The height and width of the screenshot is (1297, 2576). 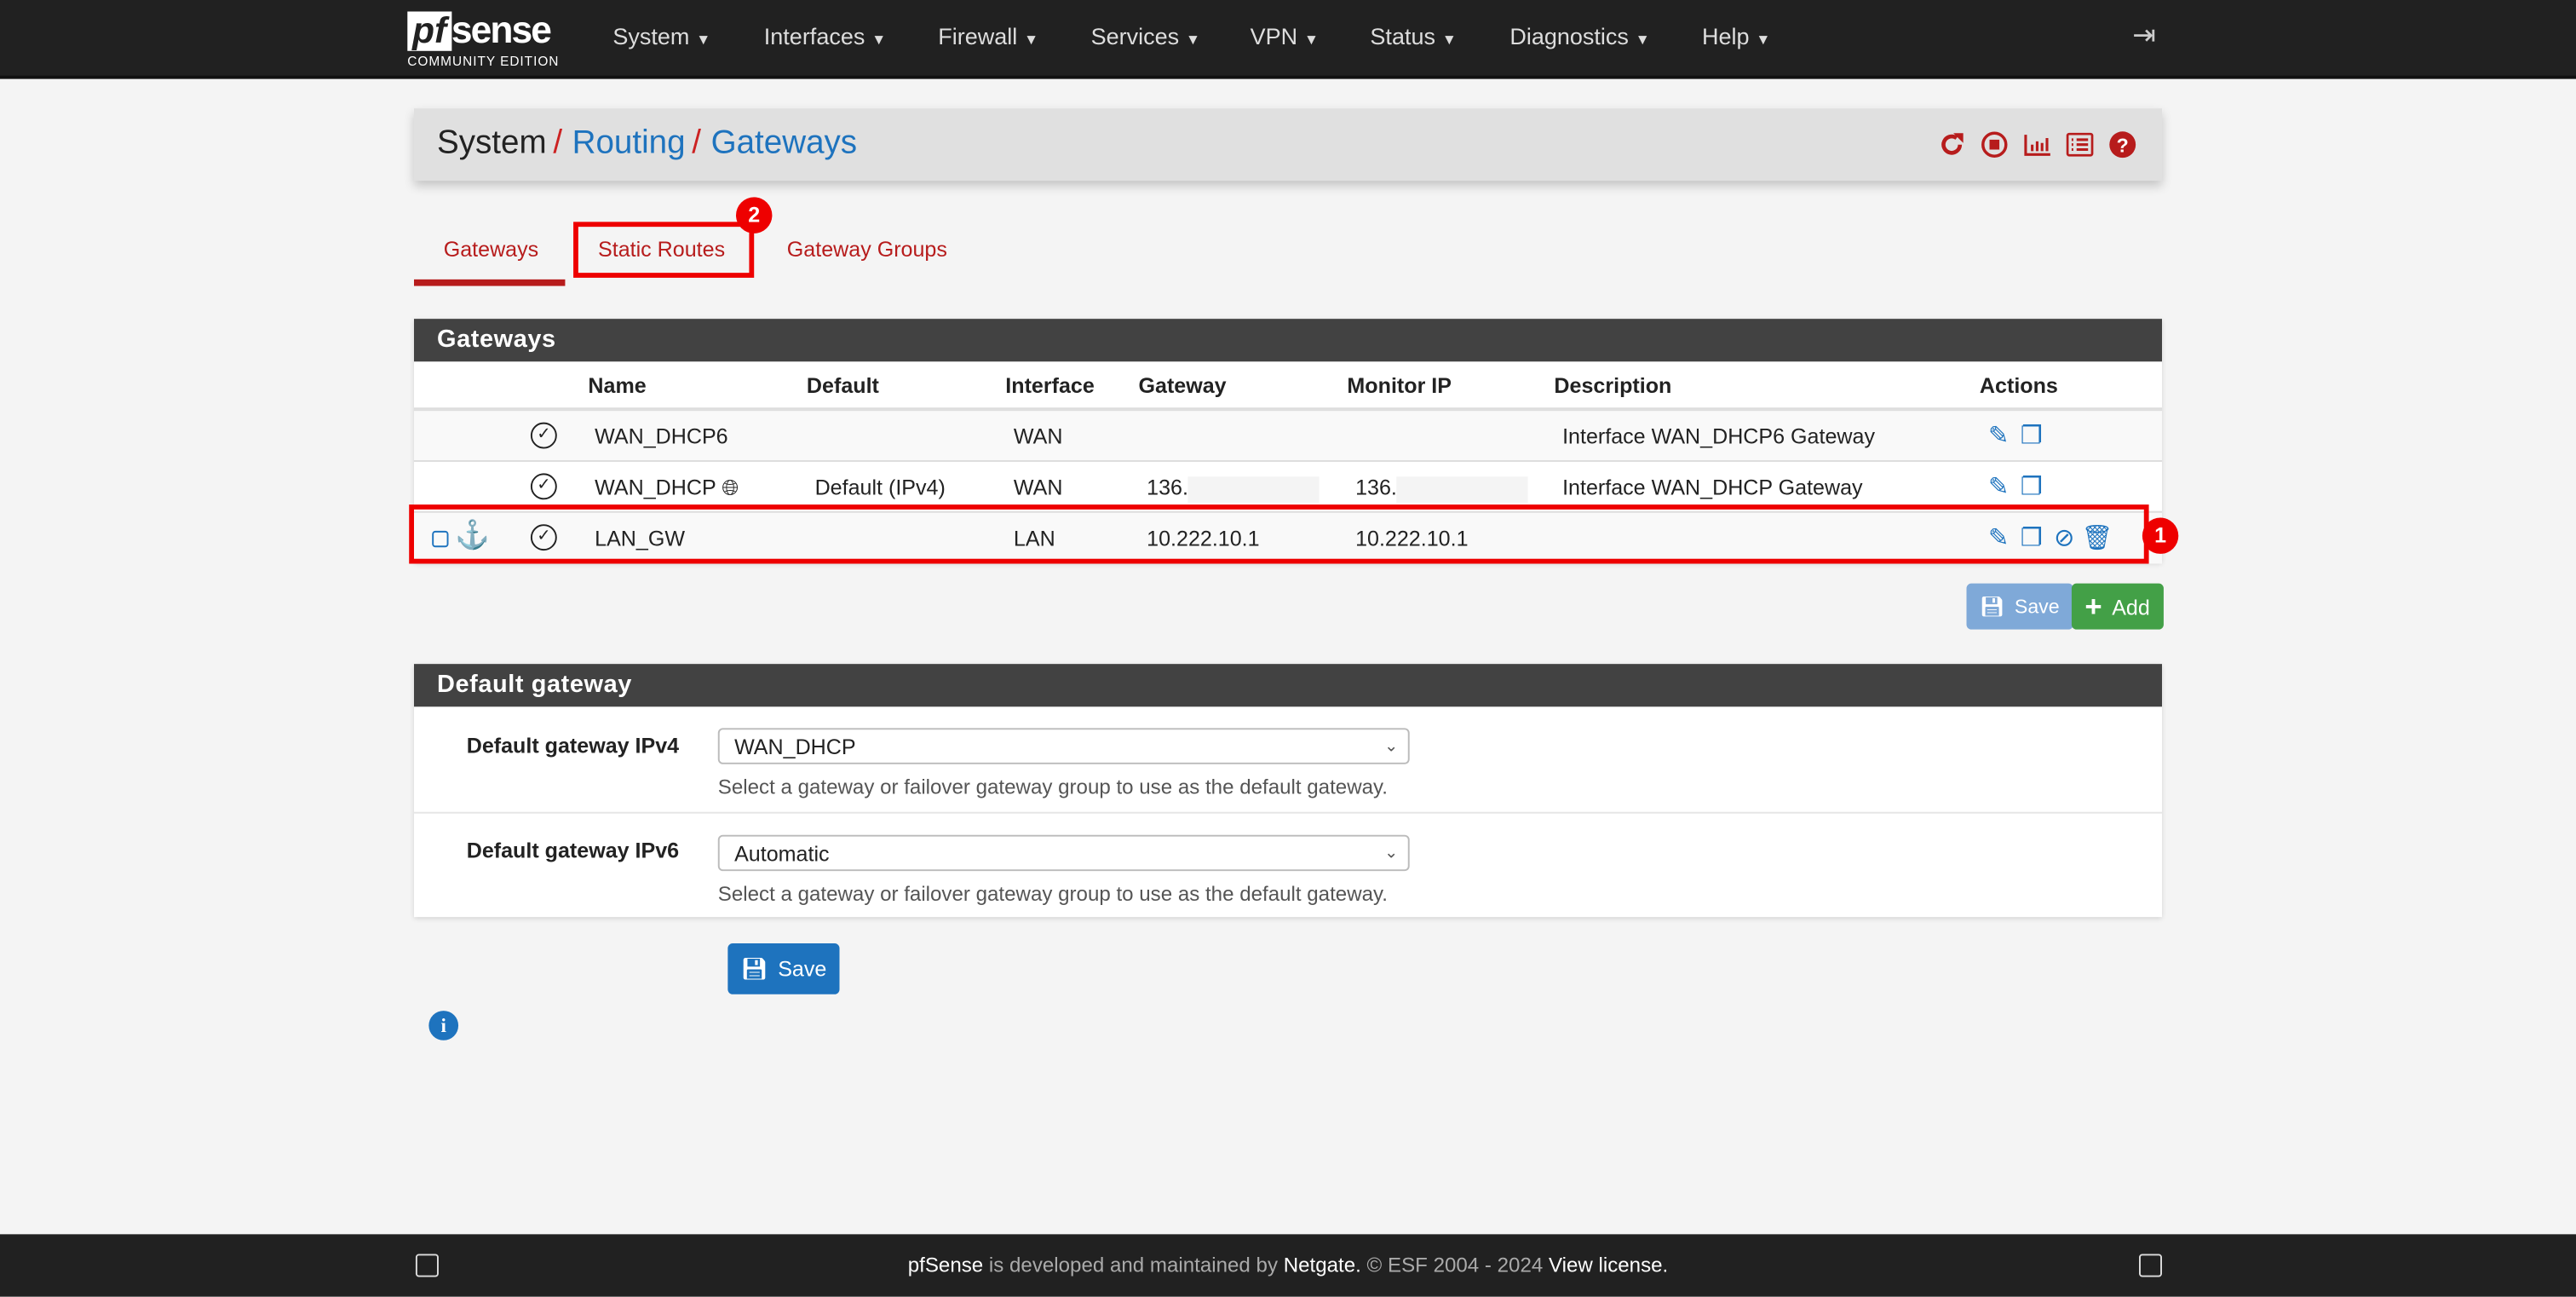 What do you see at coordinates (444, 1025) in the screenshot?
I see `info-icon: i` at bounding box center [444, 1025].